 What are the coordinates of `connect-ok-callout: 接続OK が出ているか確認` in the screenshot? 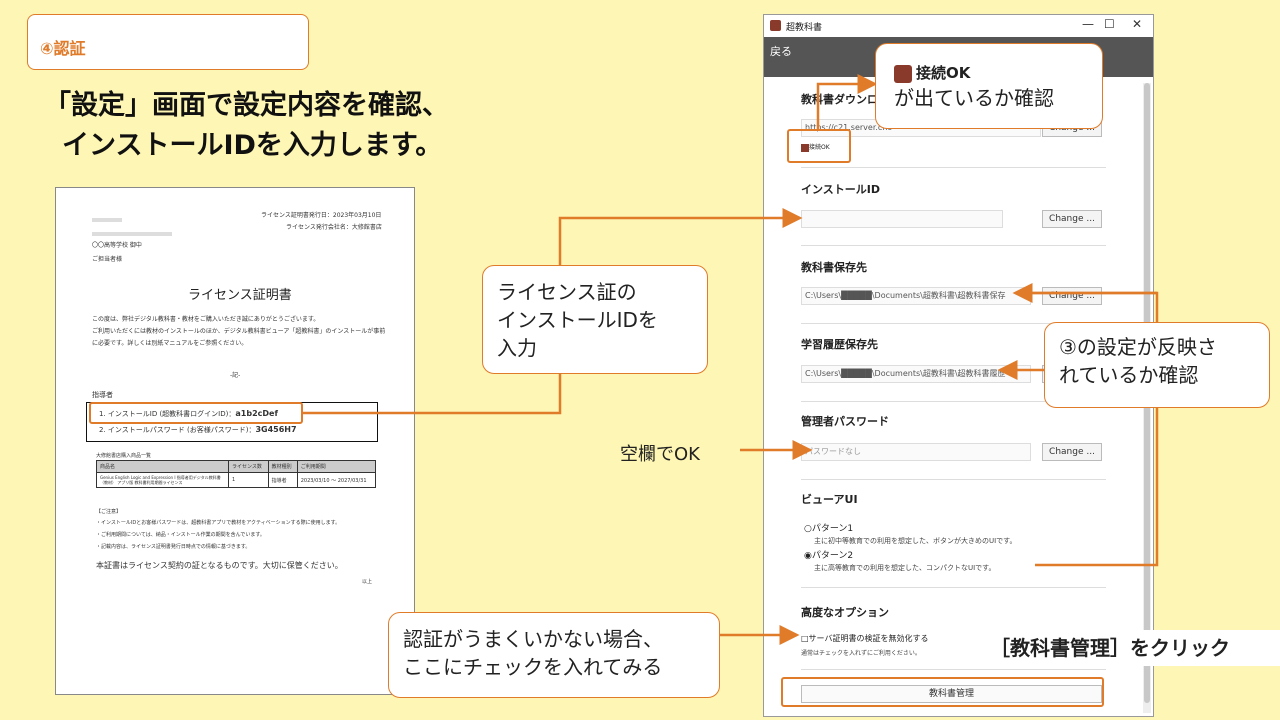 It's located at (989, 86).